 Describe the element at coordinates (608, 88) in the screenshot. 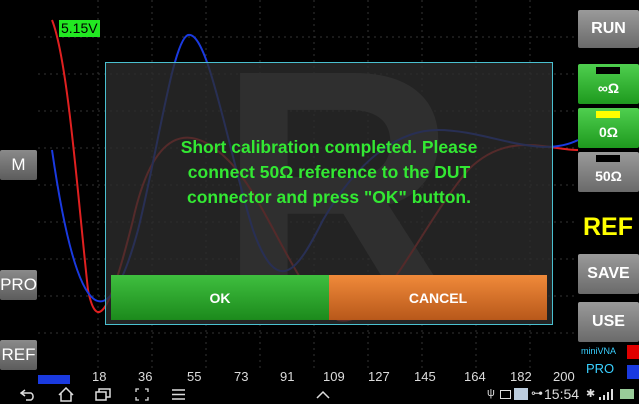

I see `cal-open-label: ∞Ω` at that location.